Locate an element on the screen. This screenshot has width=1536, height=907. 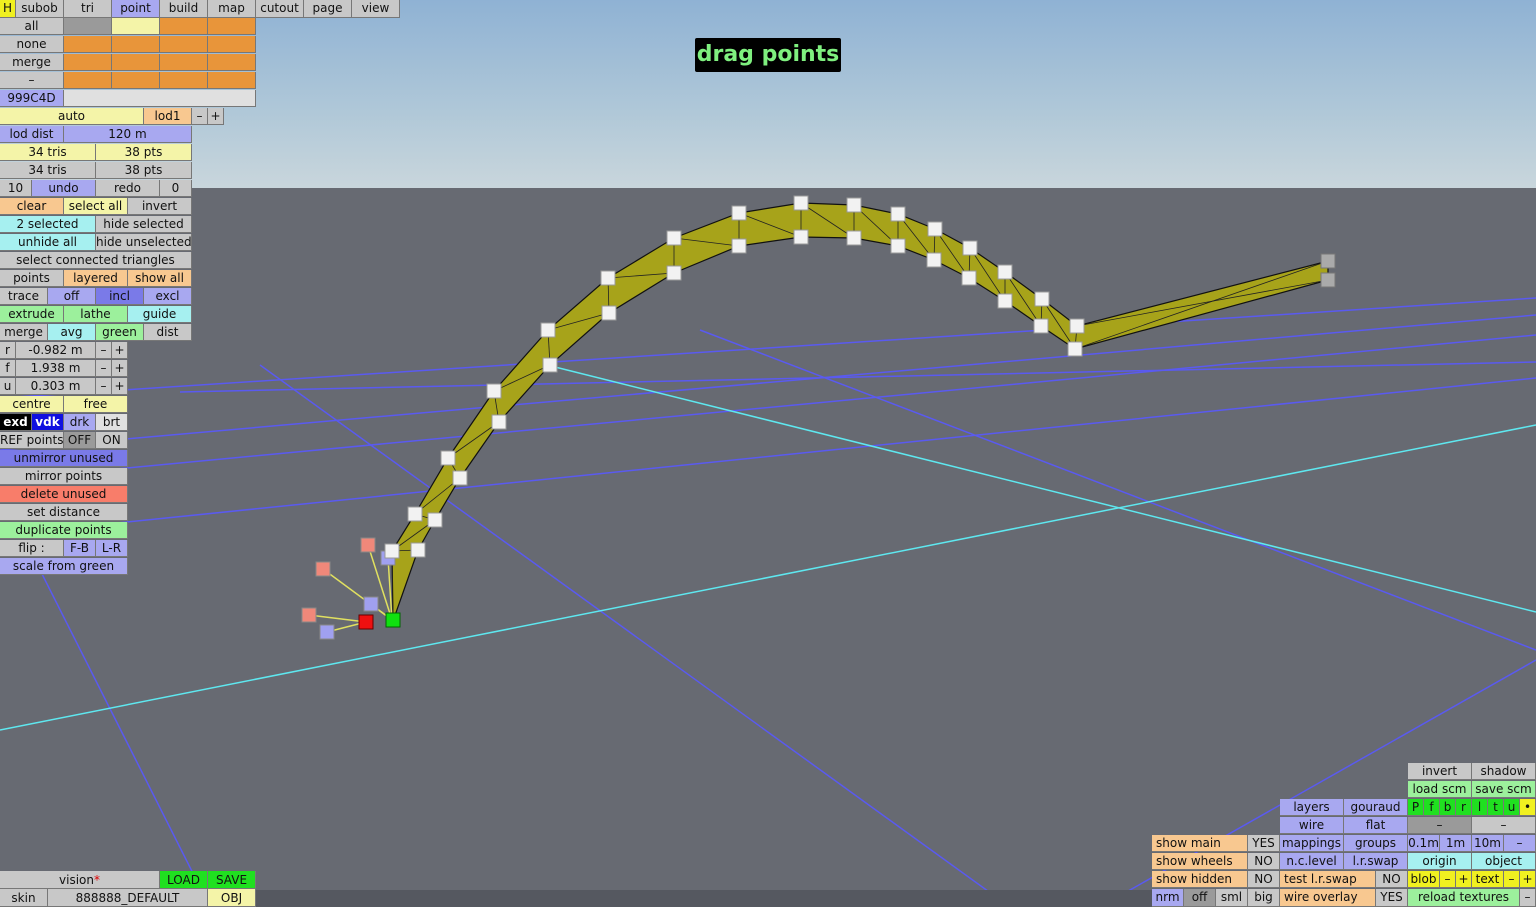
trace-off-button: off is located at coordinates (72, 296).